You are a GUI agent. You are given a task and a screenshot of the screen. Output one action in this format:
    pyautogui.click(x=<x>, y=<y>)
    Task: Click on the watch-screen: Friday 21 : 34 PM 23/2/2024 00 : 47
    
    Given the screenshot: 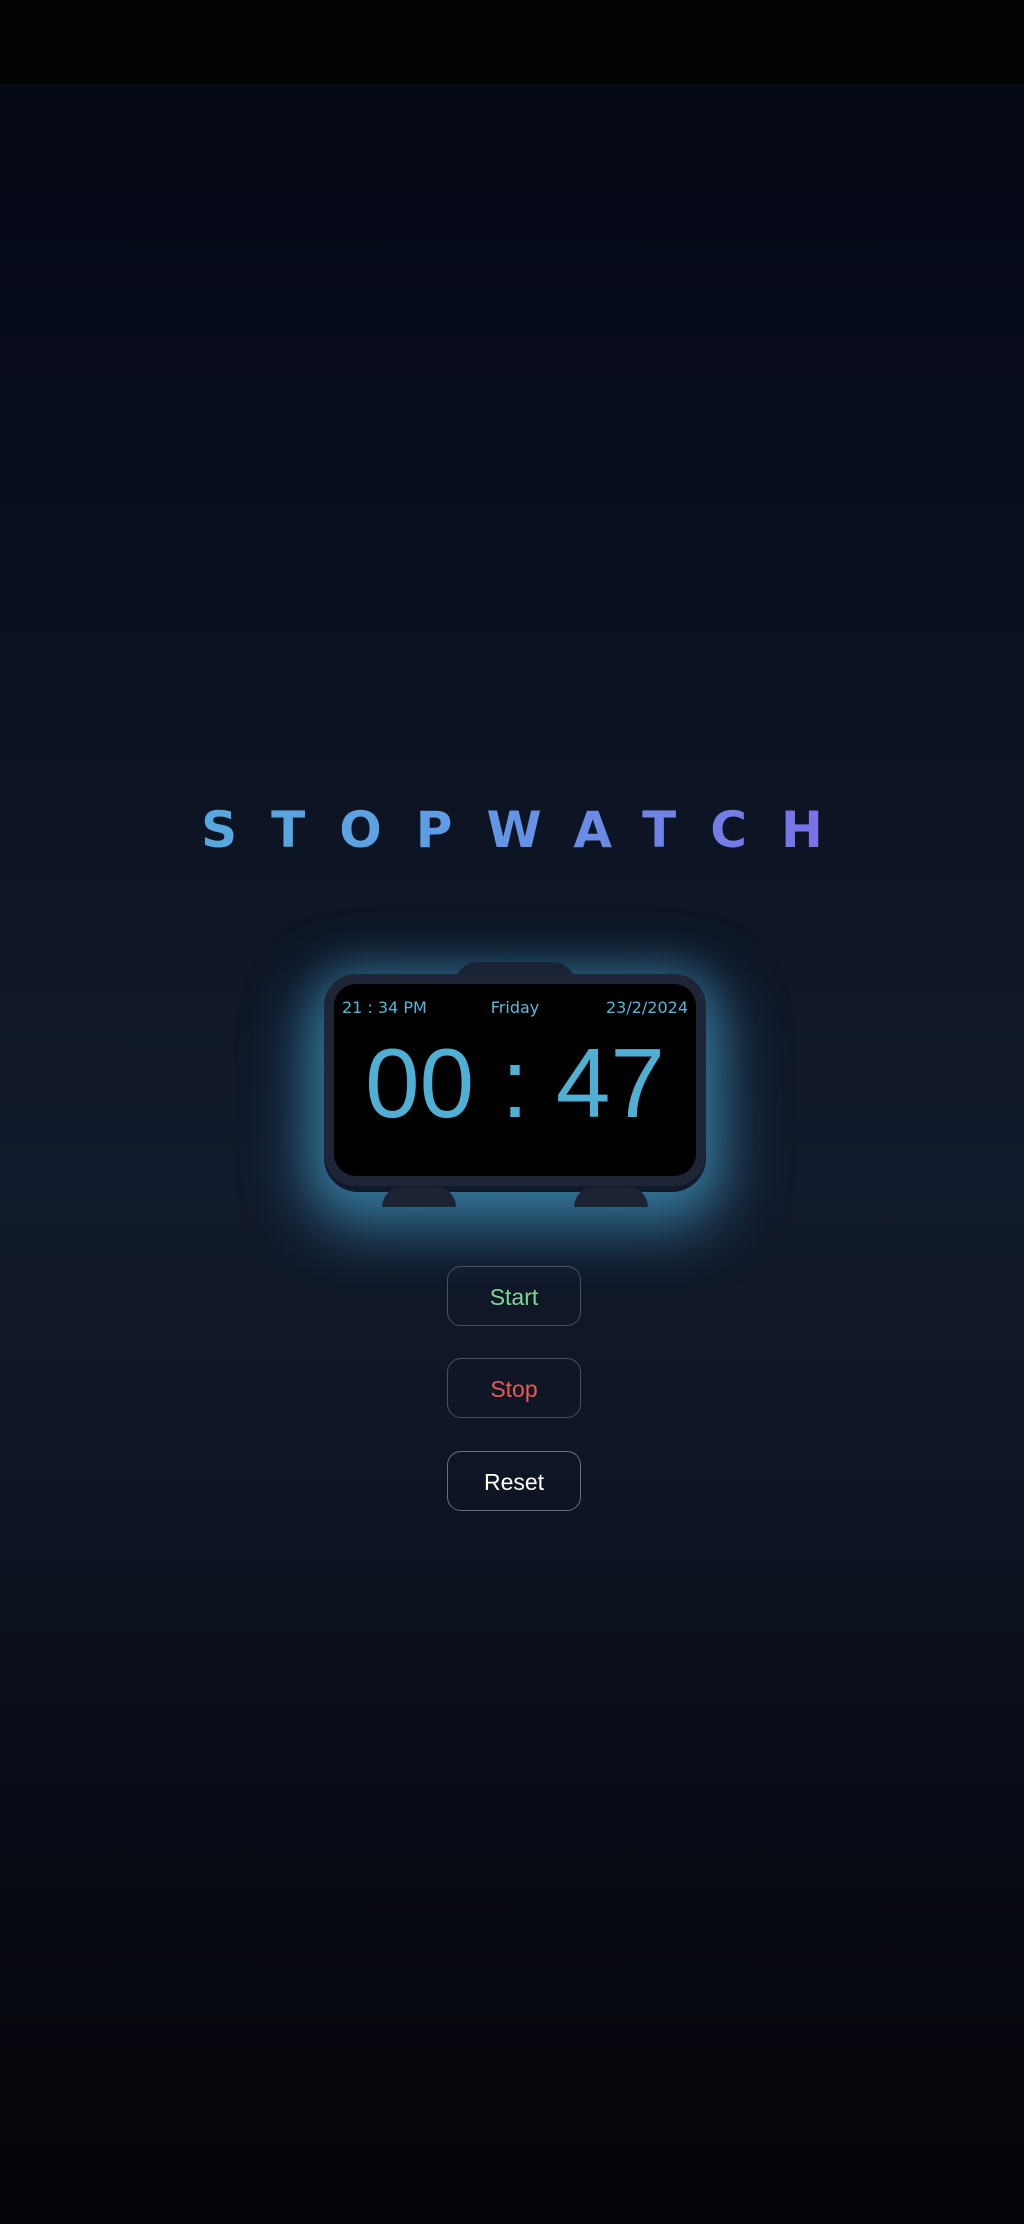 What is the action you would take?
    pyautogui.click(x=515, y=1080)
    